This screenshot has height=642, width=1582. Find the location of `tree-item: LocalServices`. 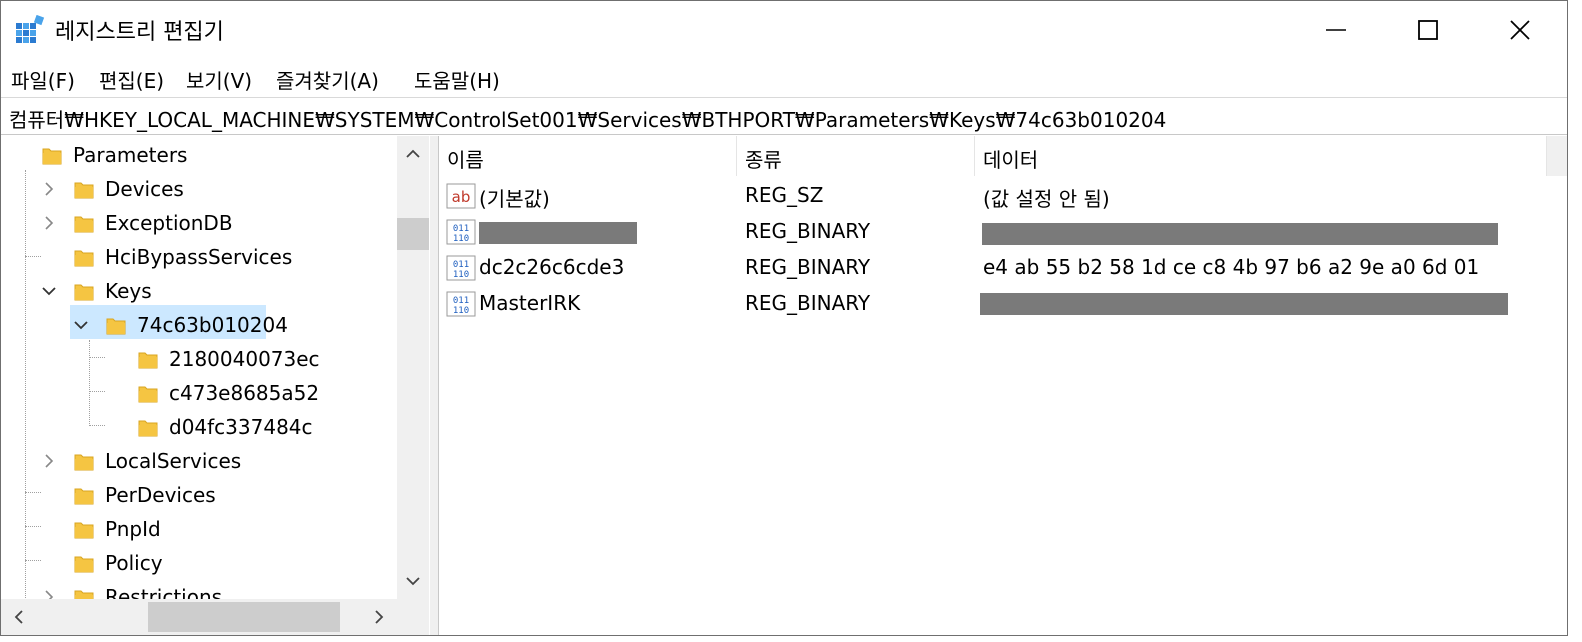

tree-item: LocalServices is located at coordinates (198, 461).